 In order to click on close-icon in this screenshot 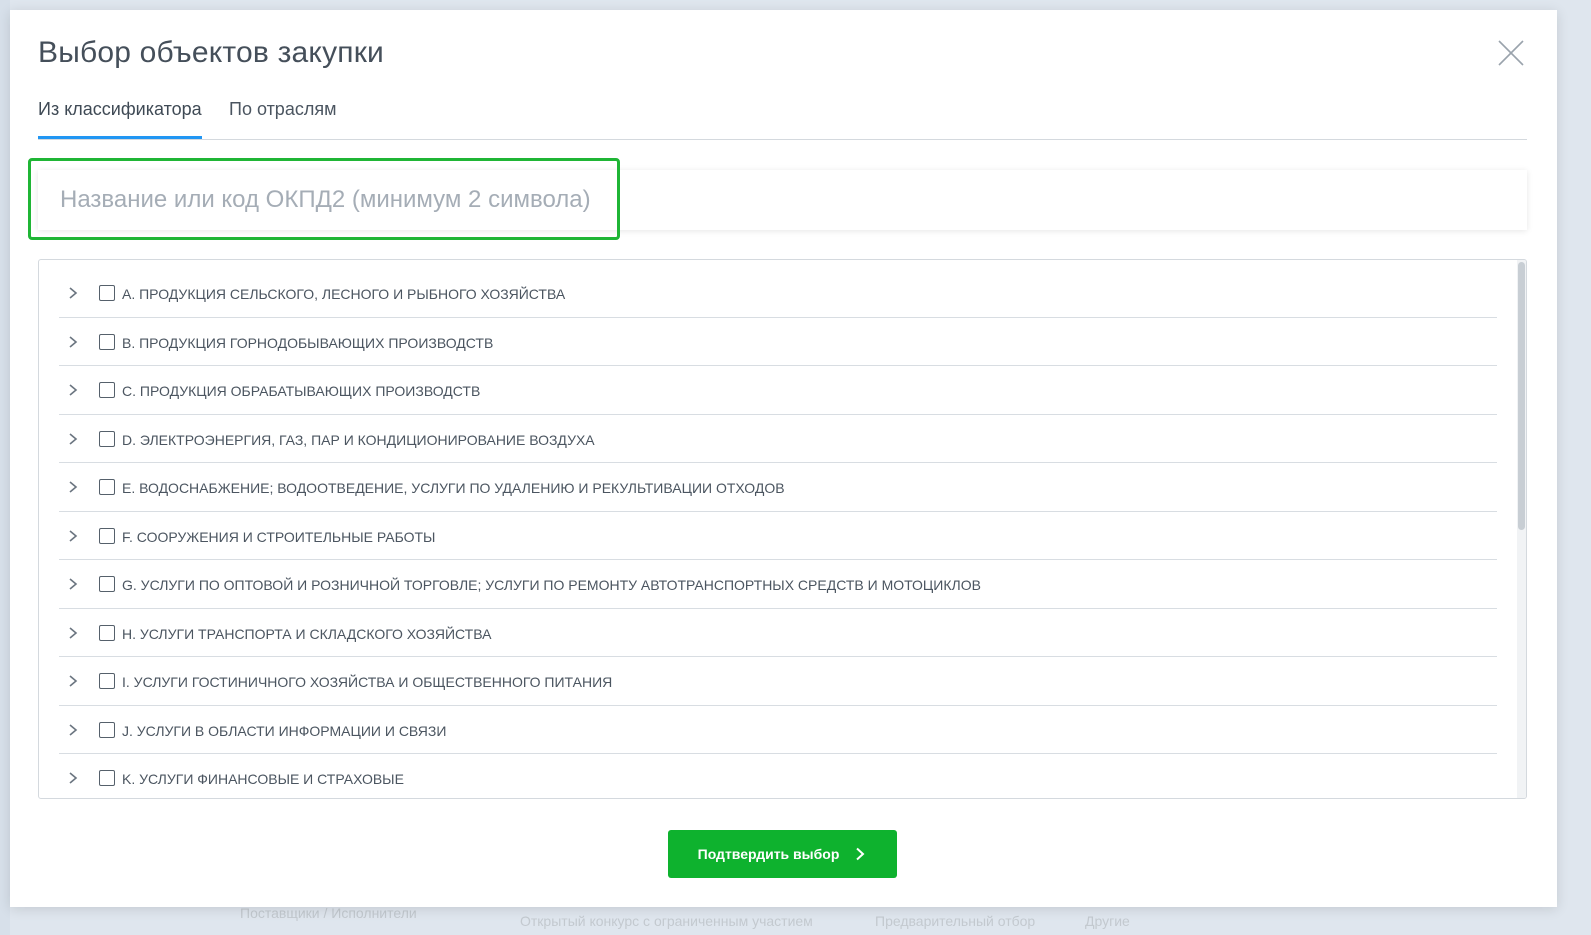, I will do `click(1511, 53)`.